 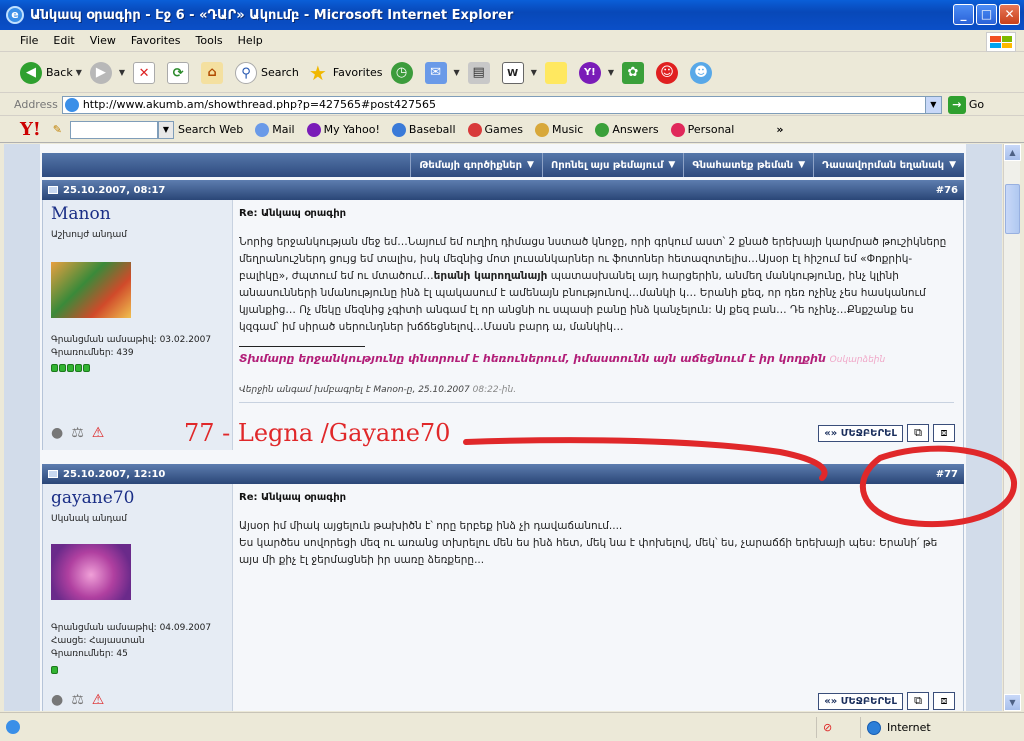 What do you see at coordinates (779, 129) in the screenshot?
I see `more-button: »` at bounding box center [779, 129].